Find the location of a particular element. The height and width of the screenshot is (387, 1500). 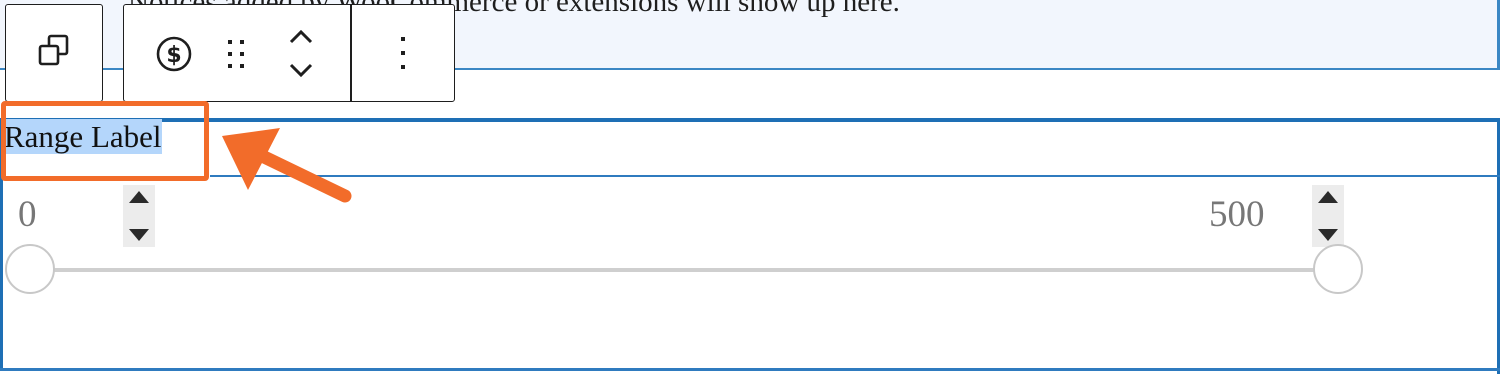

min-price-input: 0 is located at coordinates (27, 214).